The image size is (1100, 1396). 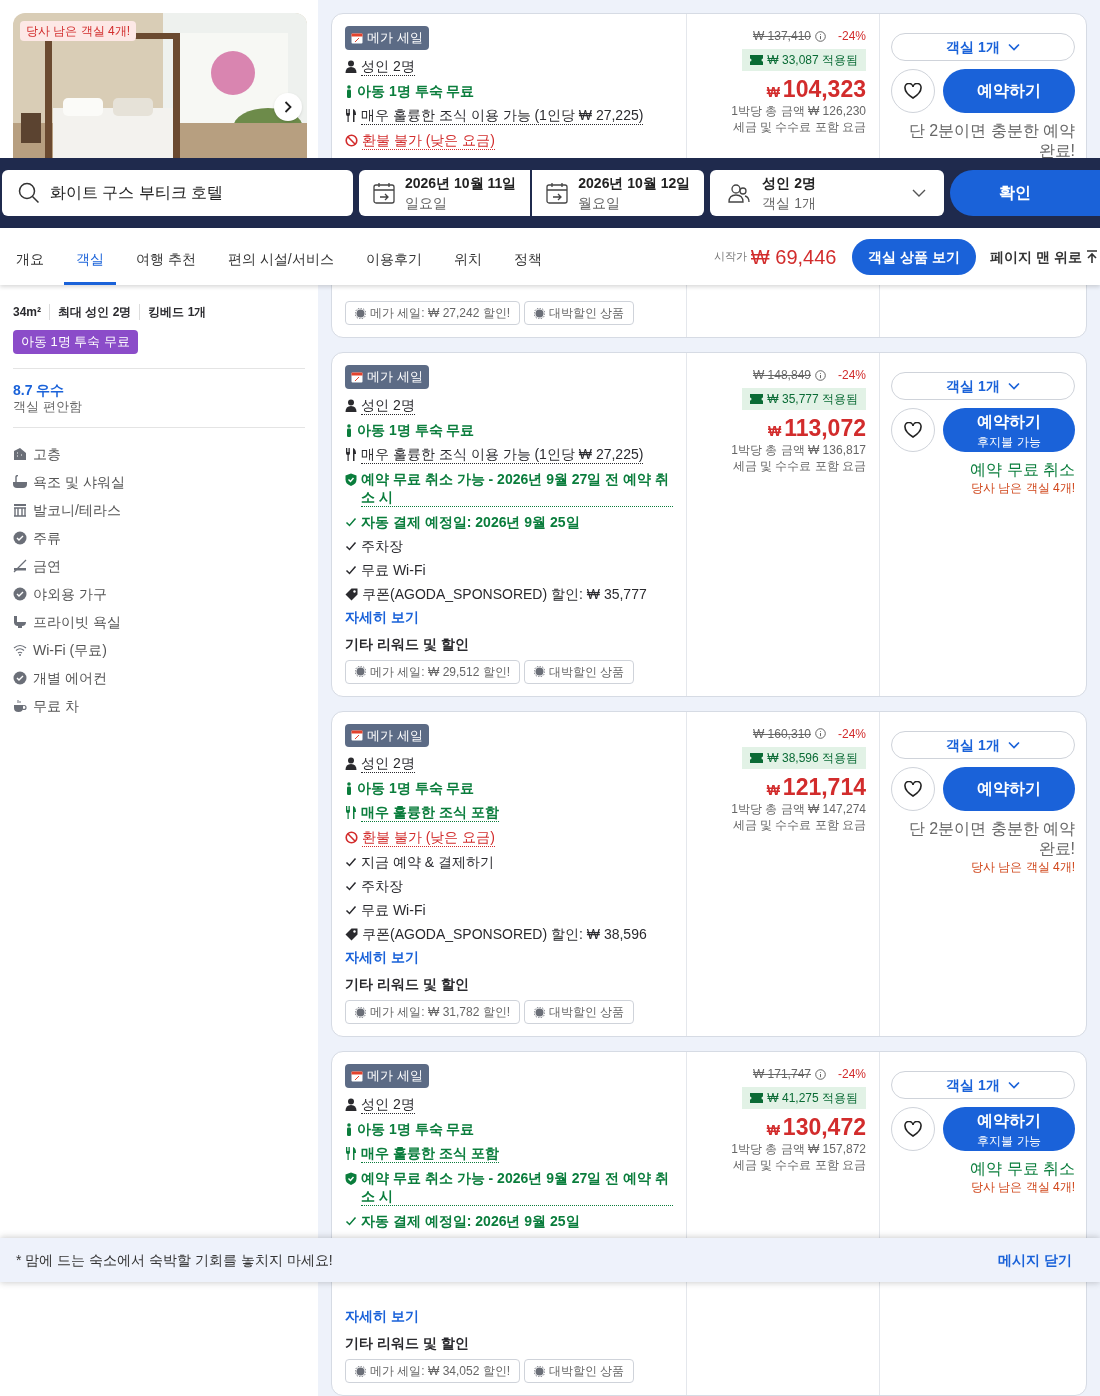 What do you see at coordinates (824, 89) in the screenshot?
I see `room-price: 104,323` at bounding box center [824, 89].